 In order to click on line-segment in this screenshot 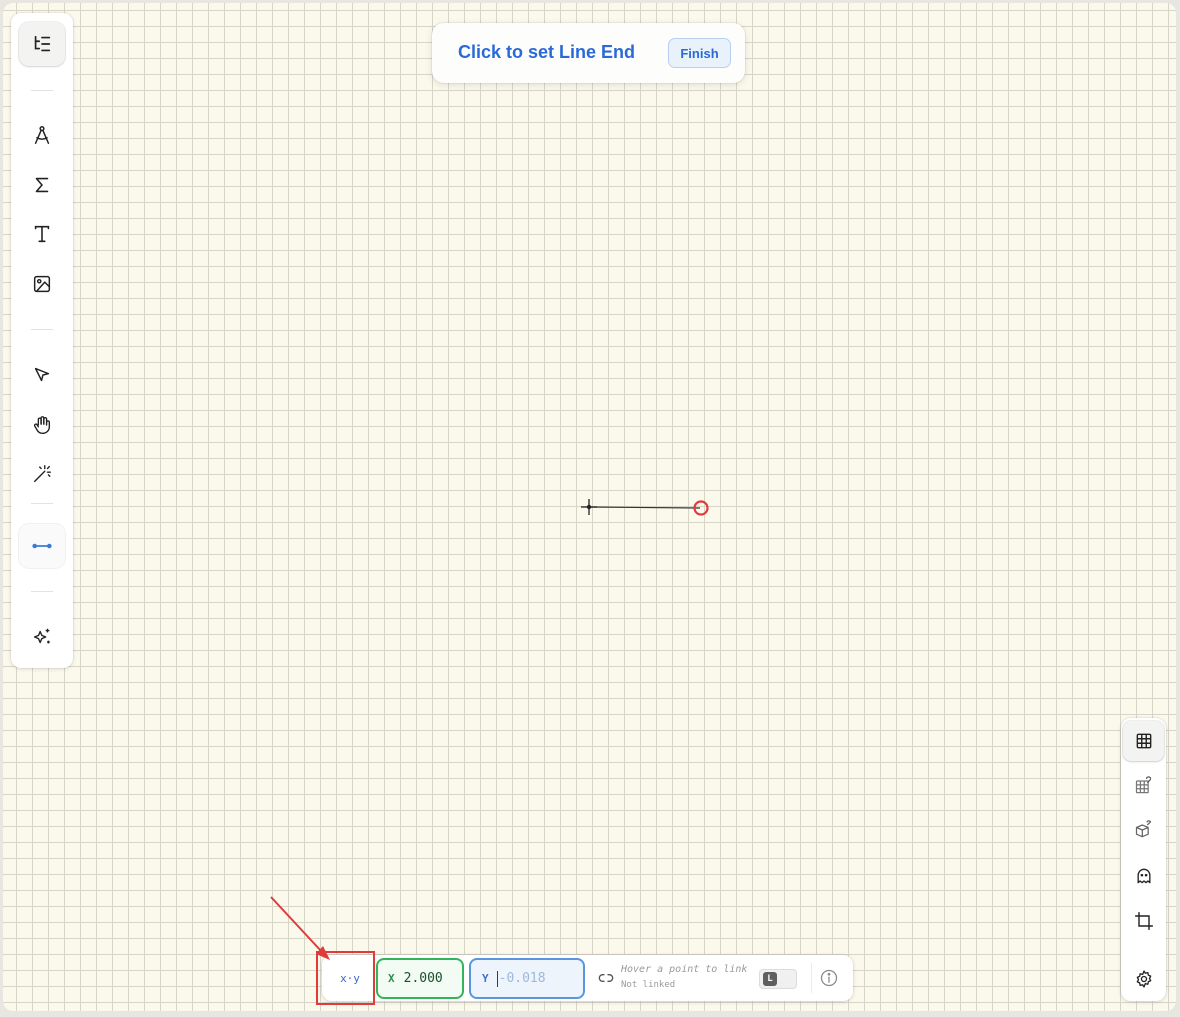, I will do `click(644, 507)`.